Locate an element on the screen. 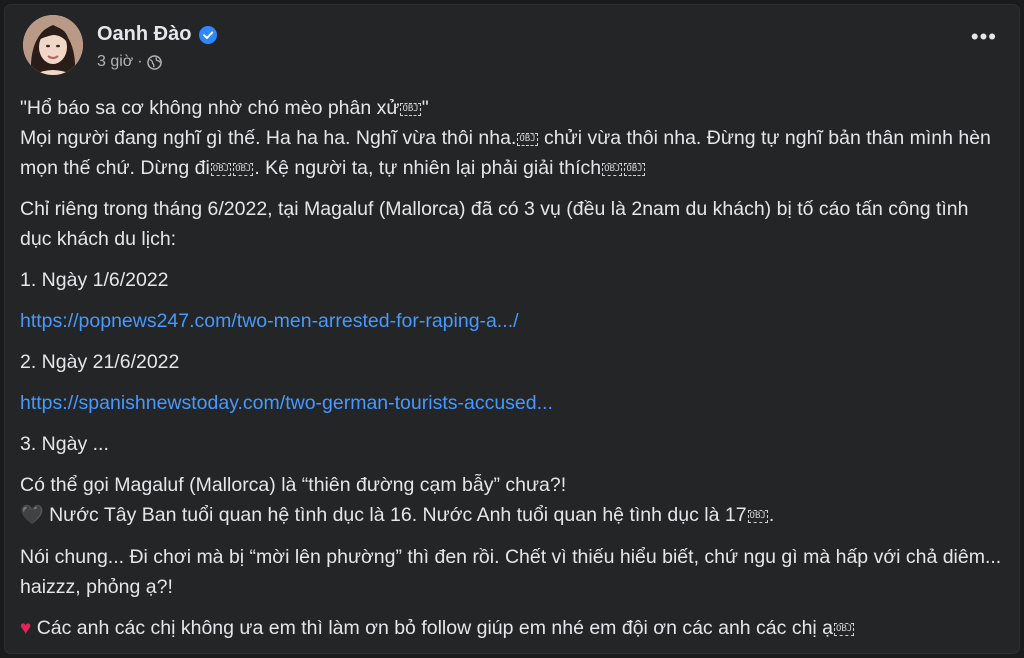 The image size is (1024, 658). globe-icon is located at coordinates (154, 62).